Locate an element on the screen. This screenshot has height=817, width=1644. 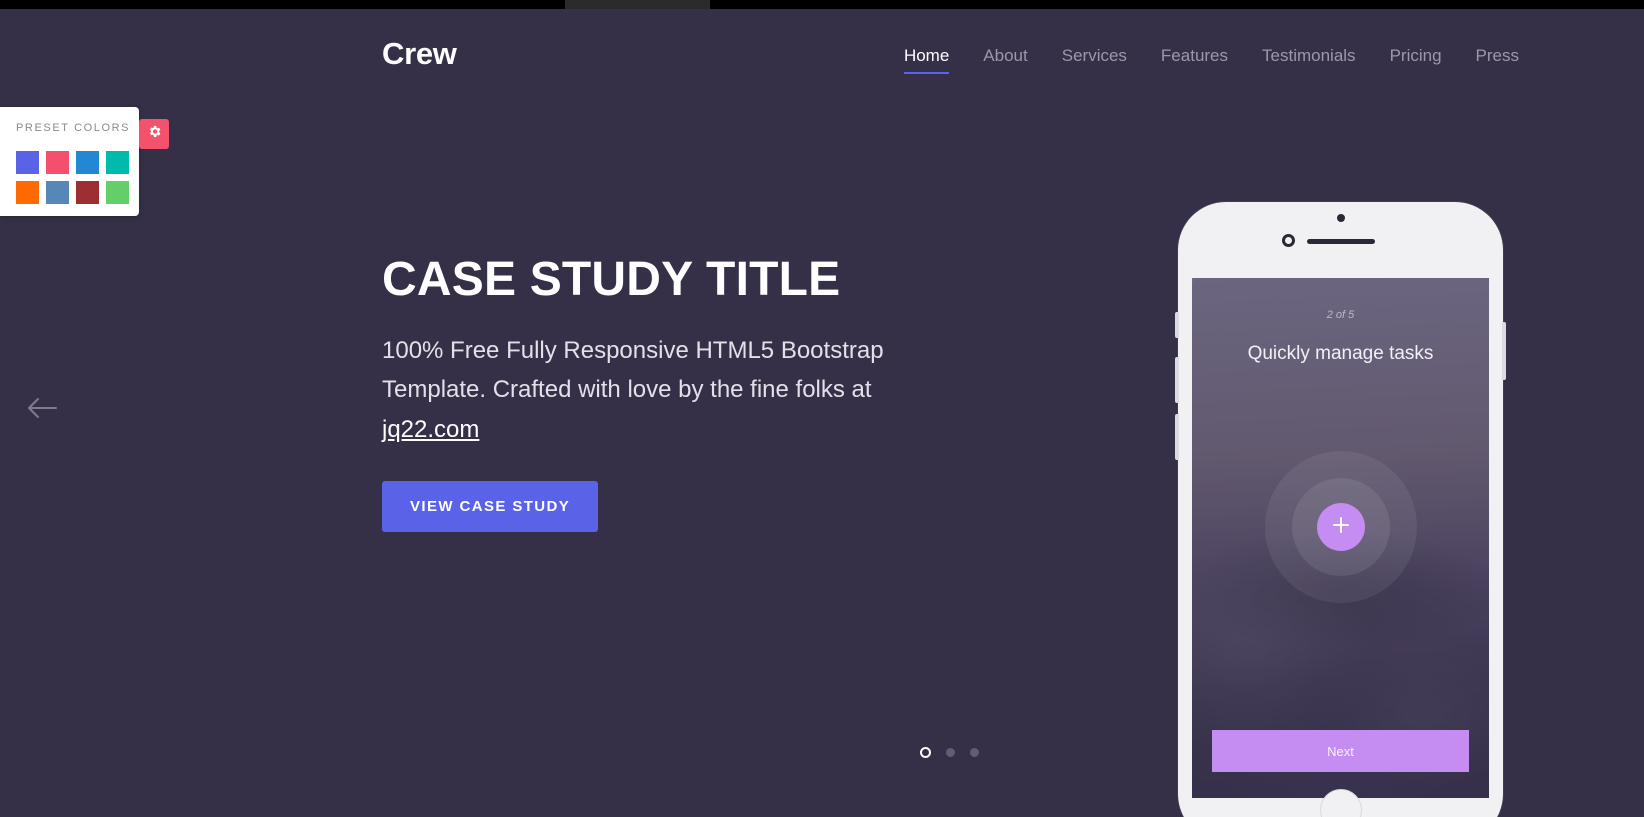
phone-power-button is located at coordinates (1504, 351).